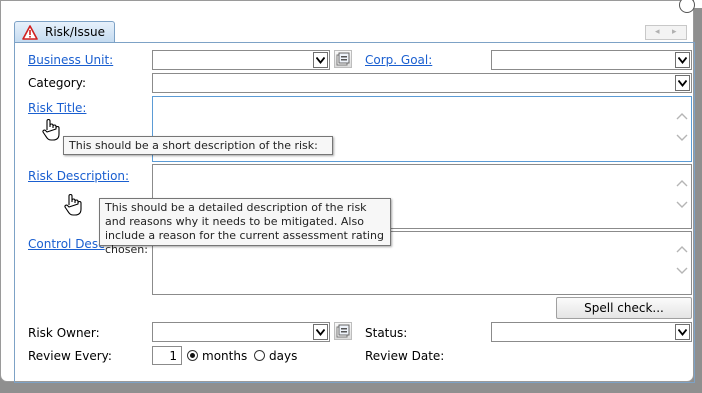  I want to click on days-radio, so click(259, 355).